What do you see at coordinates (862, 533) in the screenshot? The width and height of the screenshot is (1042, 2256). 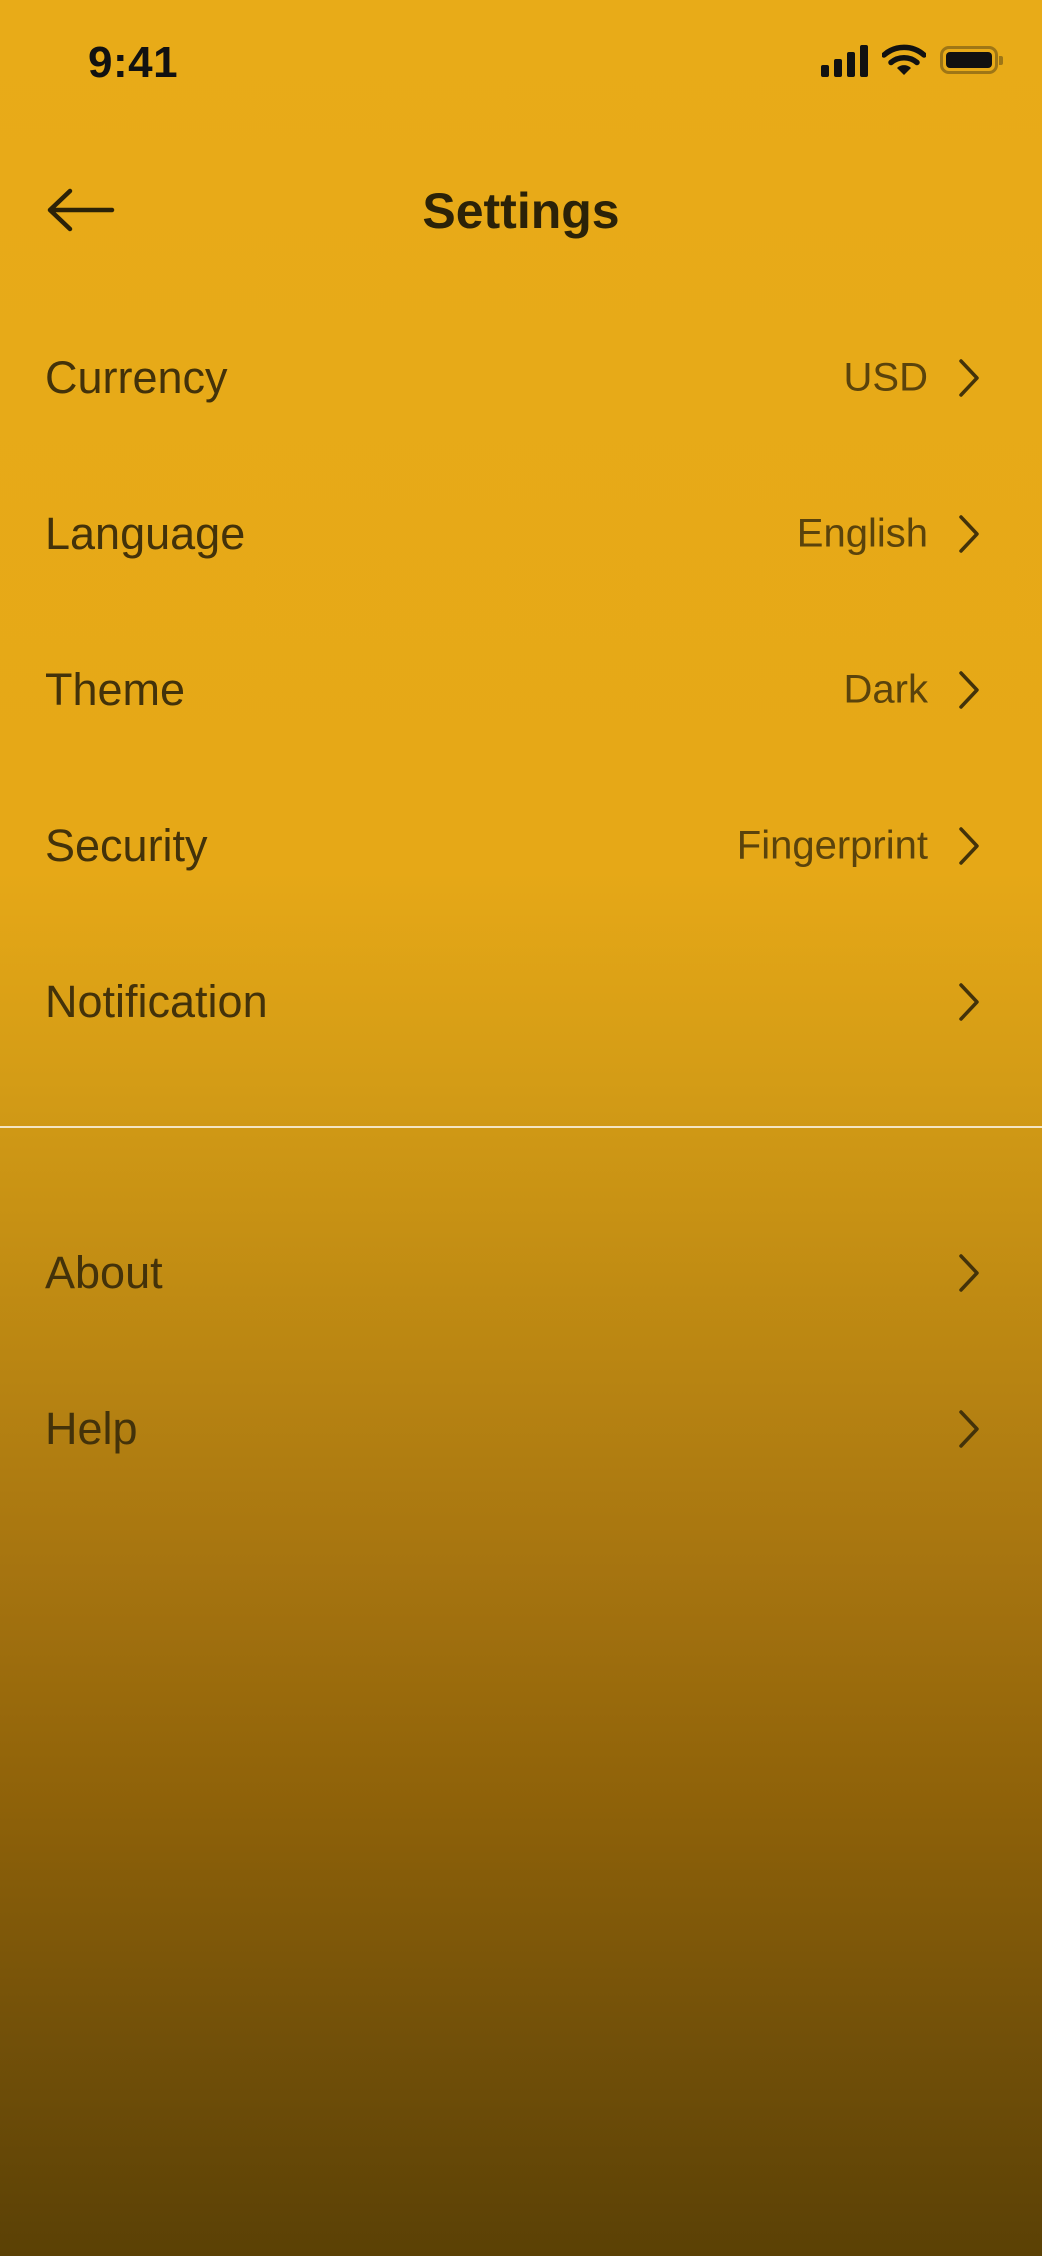 I see `setting-value: English` at bounding box center [862, 533].